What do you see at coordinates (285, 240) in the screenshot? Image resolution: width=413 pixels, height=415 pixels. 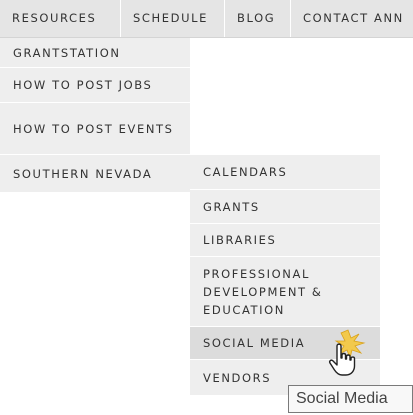 I see `submenu-item-libraries: LIBRARIES` at bounding box center [285, 240].